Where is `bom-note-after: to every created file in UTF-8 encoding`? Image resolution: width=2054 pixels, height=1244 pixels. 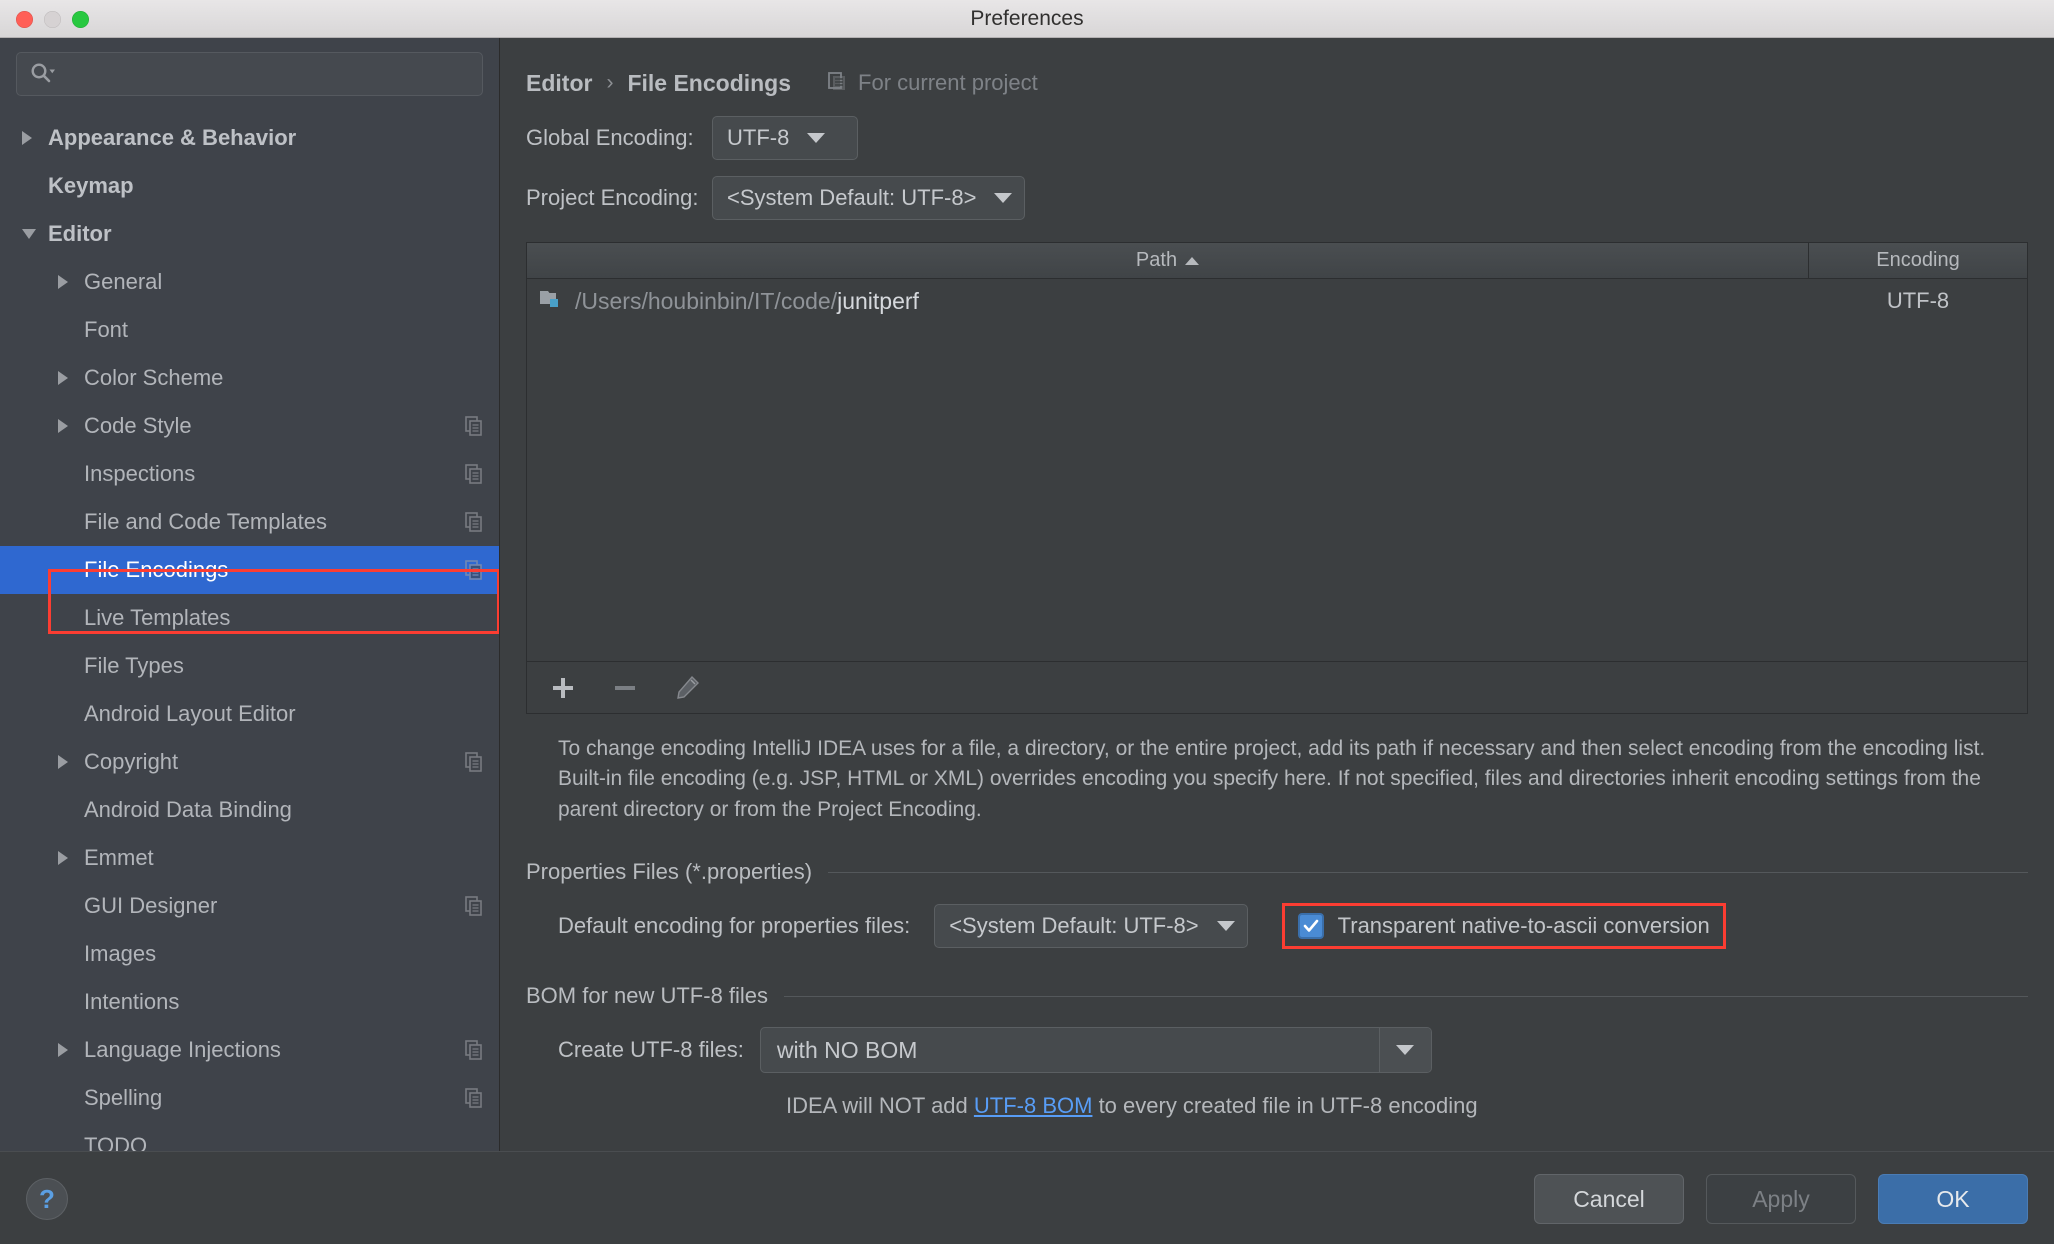 bom-note-after: to every created file in UTF-8 encoding is located at coordinates (1285, 1106).